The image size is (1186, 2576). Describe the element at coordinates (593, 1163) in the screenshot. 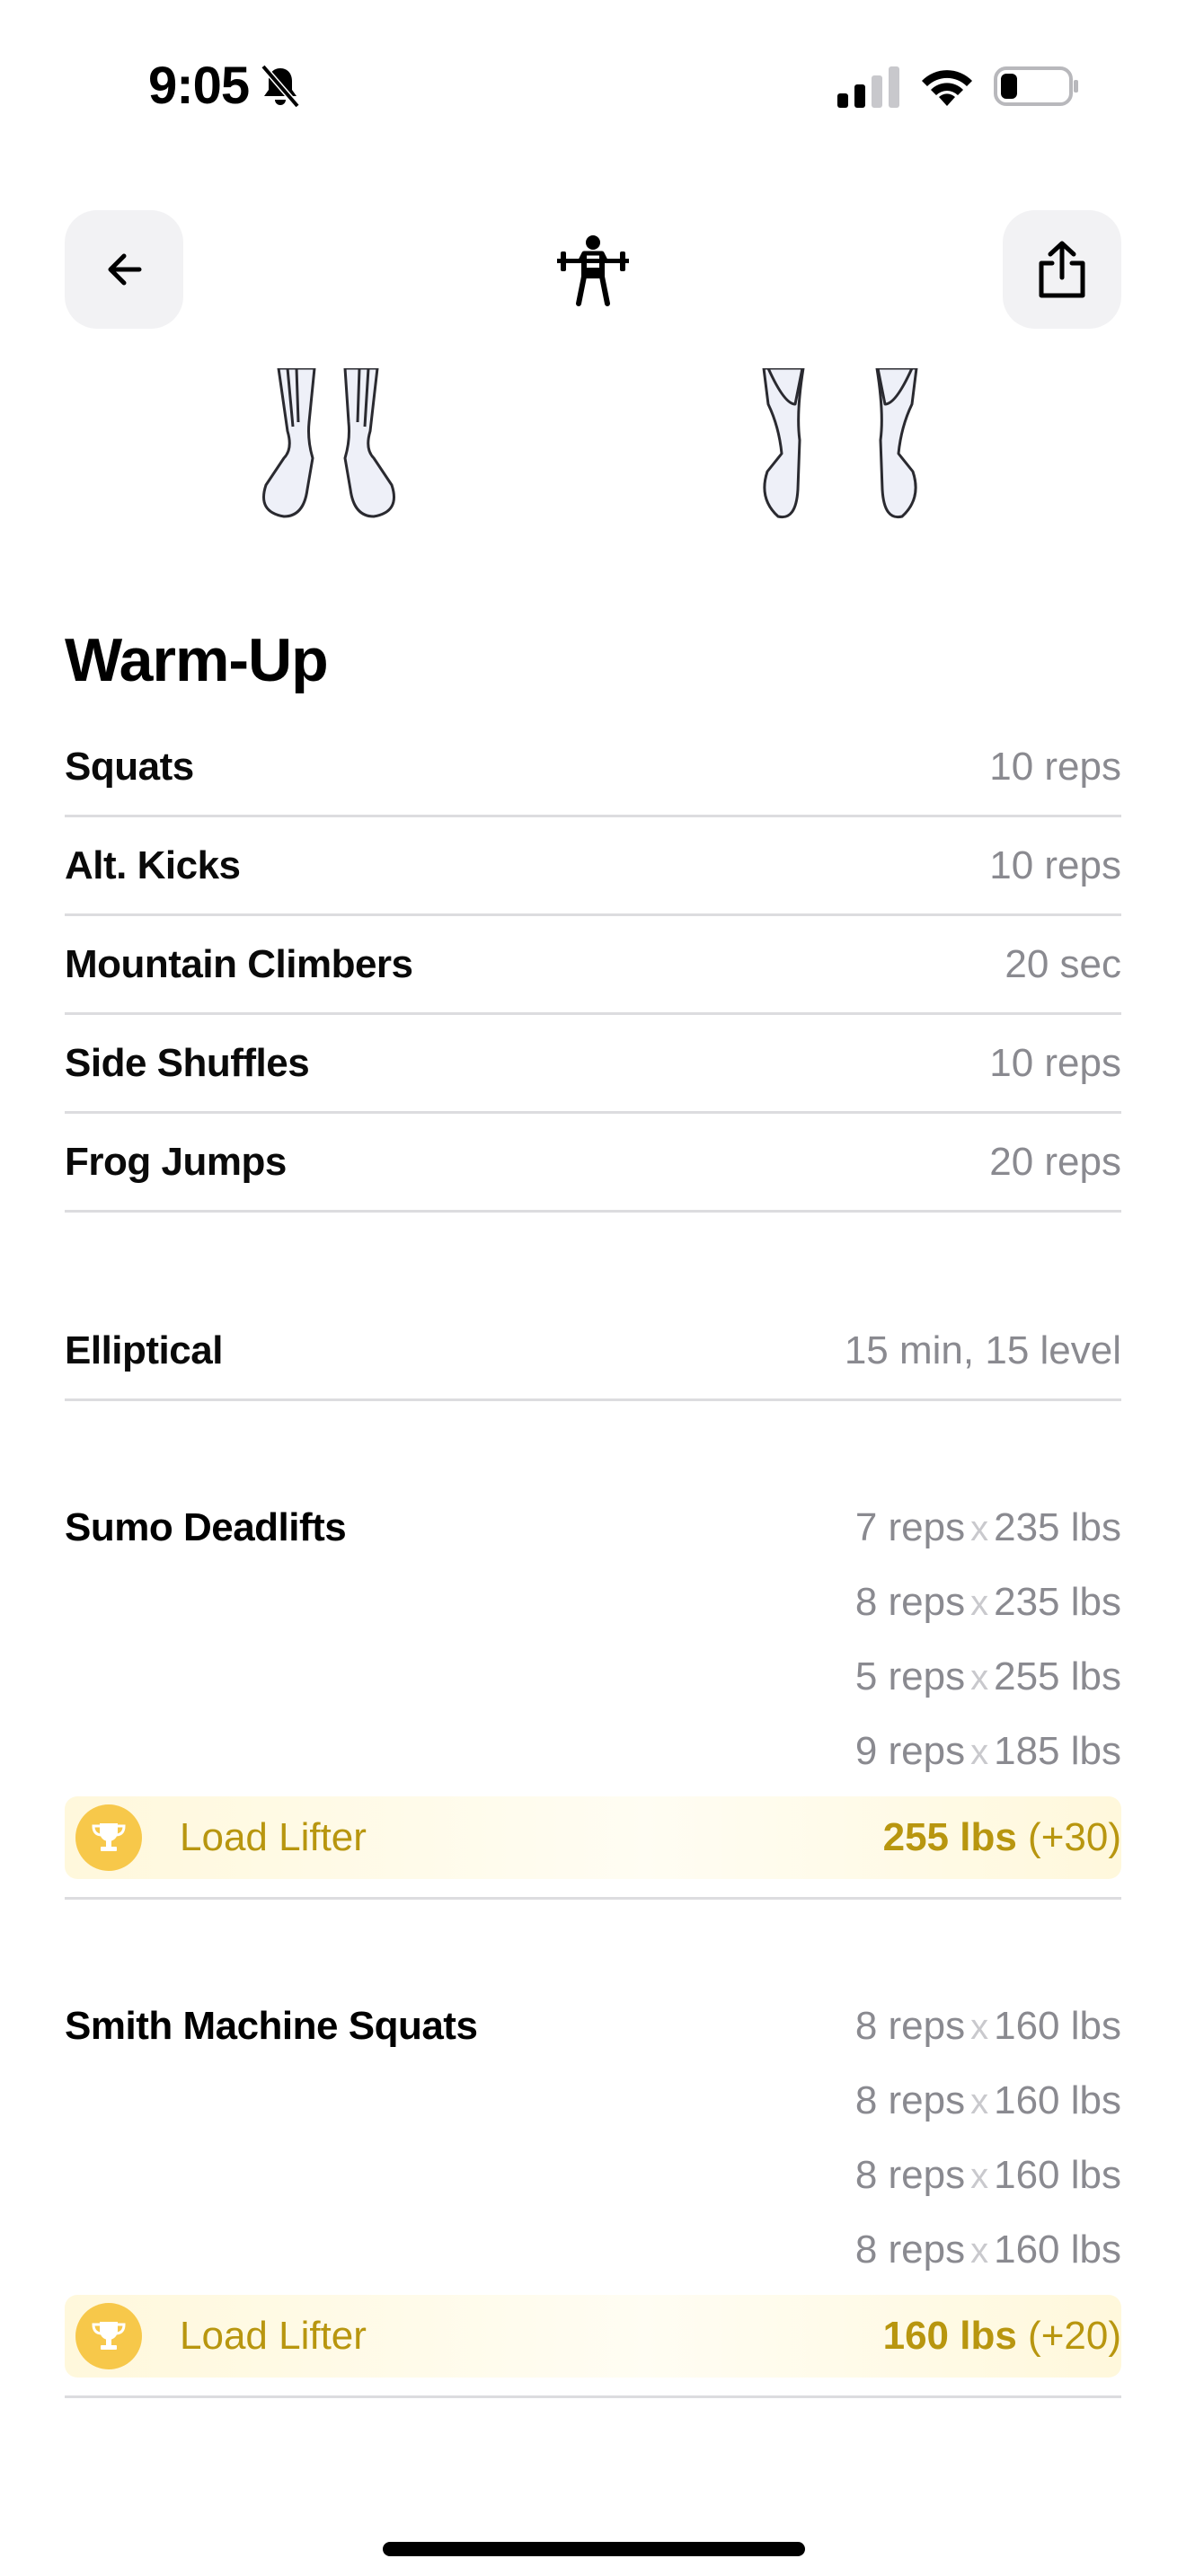

I see `warmup-row: Frog Jumps 20 reps` at that location.